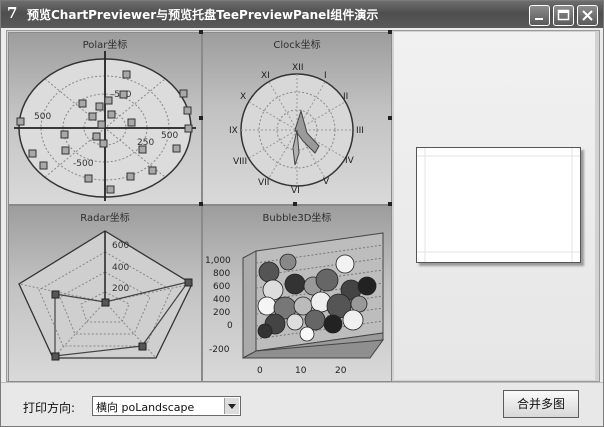 The image size is (604, 427). Describe the element at coordinates (539, 15) in the screenshot. I see `minimize-button` at that location.